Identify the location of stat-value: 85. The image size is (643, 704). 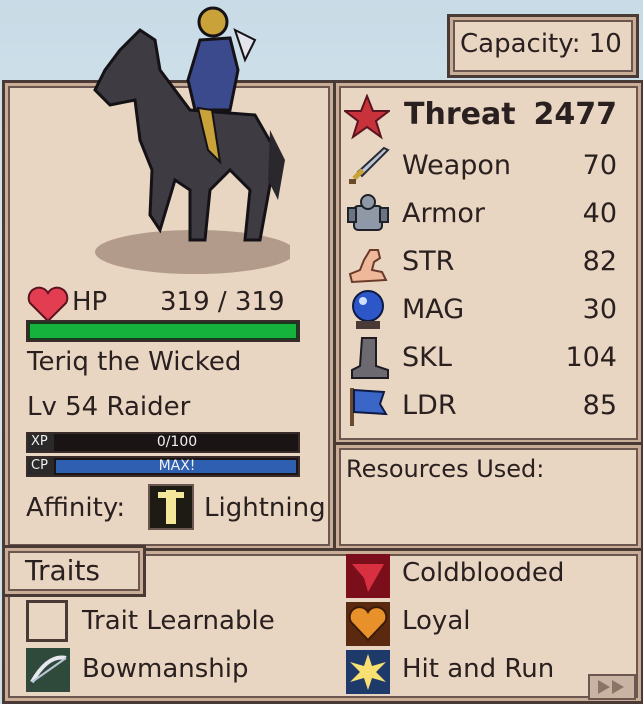
(599, 405).